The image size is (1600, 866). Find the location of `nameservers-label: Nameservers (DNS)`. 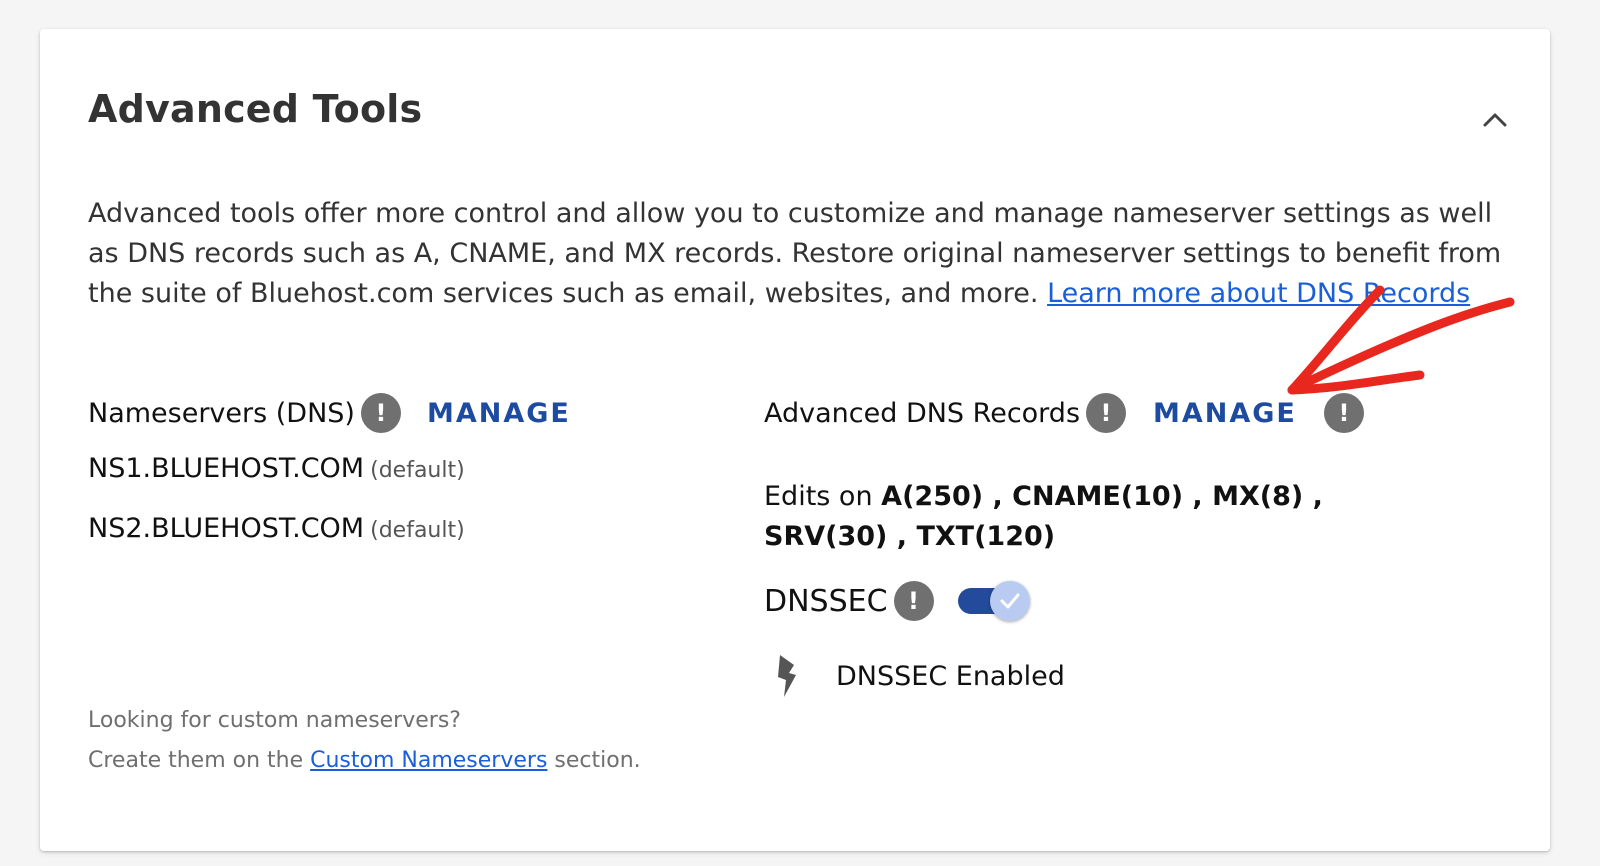

nameservers-label: Nameservers (DNS) is located at coordinates (221, 413).